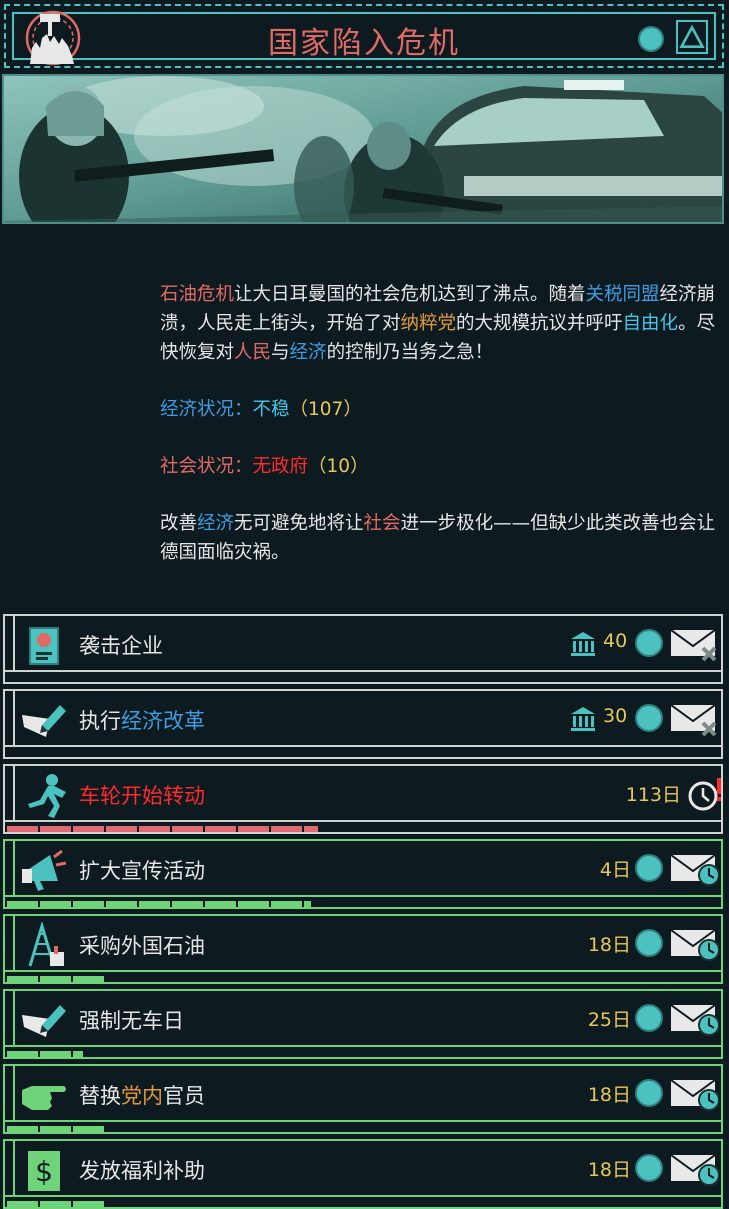 The height and width of the screenshot is (1209, 729). What do you see at coordinates (299, 523) in the screenshot?
I see `text-segment: 无可避免地将让` at bounding box center [299, 523].